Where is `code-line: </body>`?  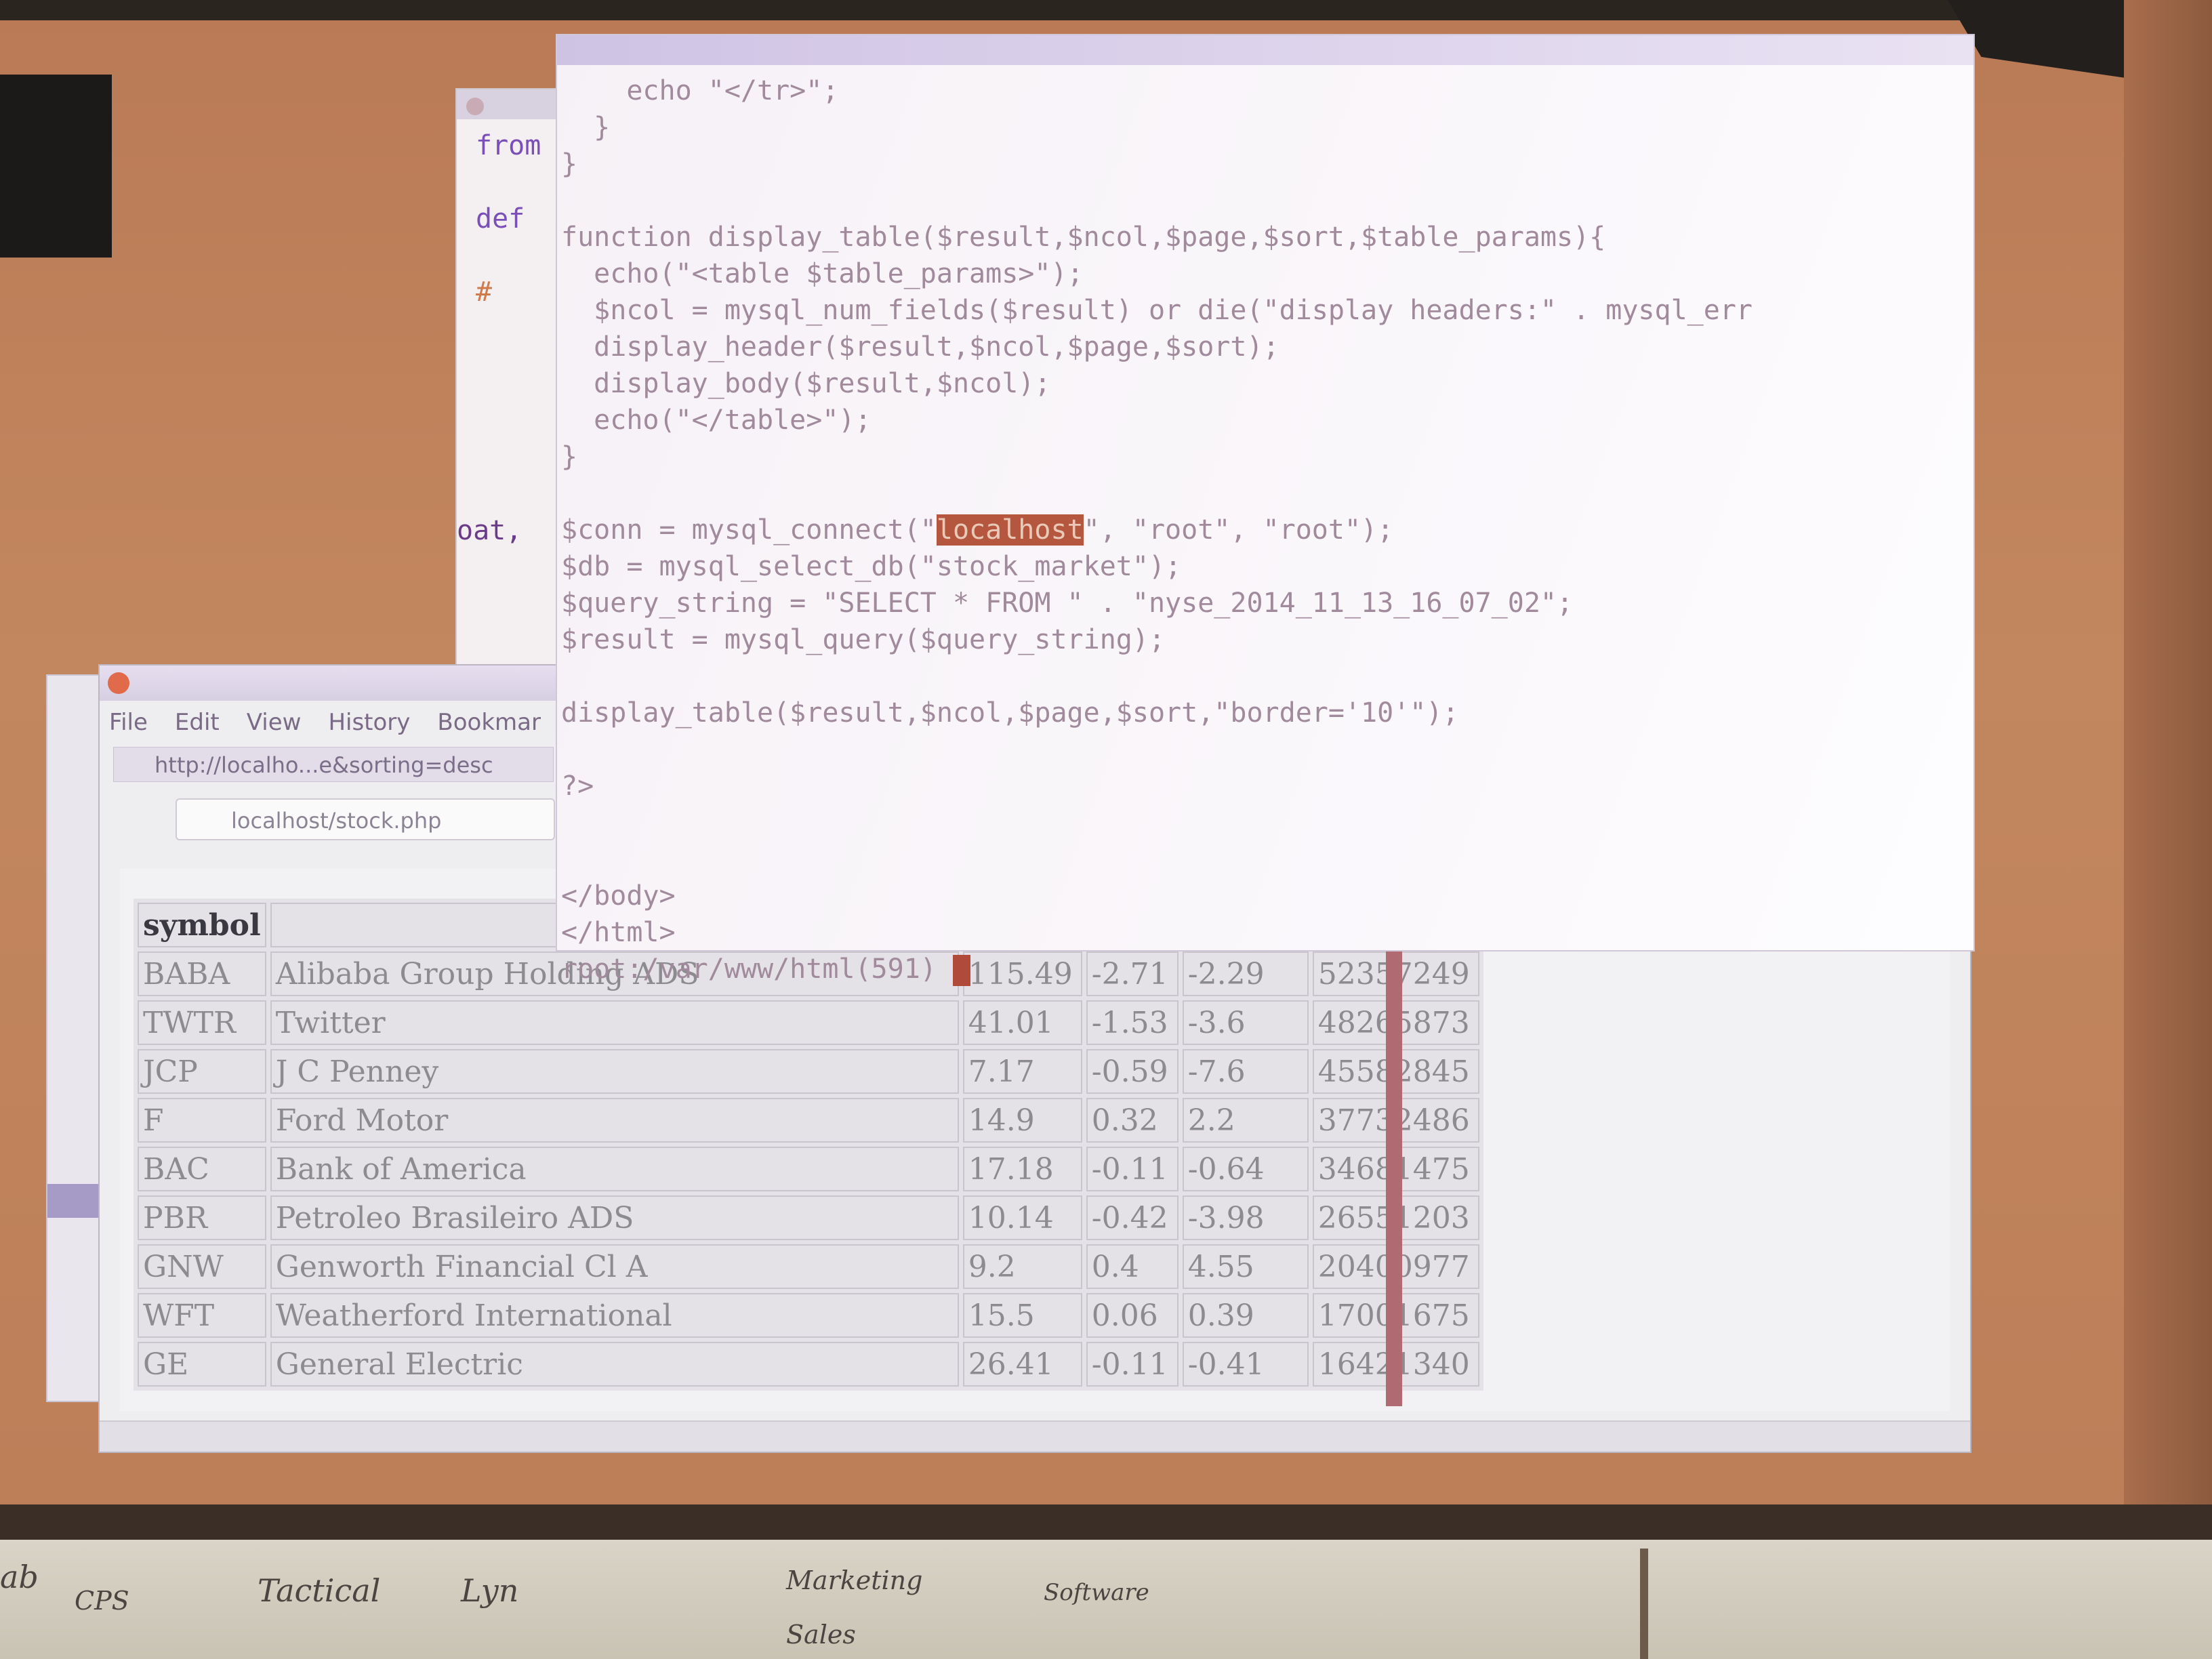 code-line: </body> is located at coordinates (618, 896).